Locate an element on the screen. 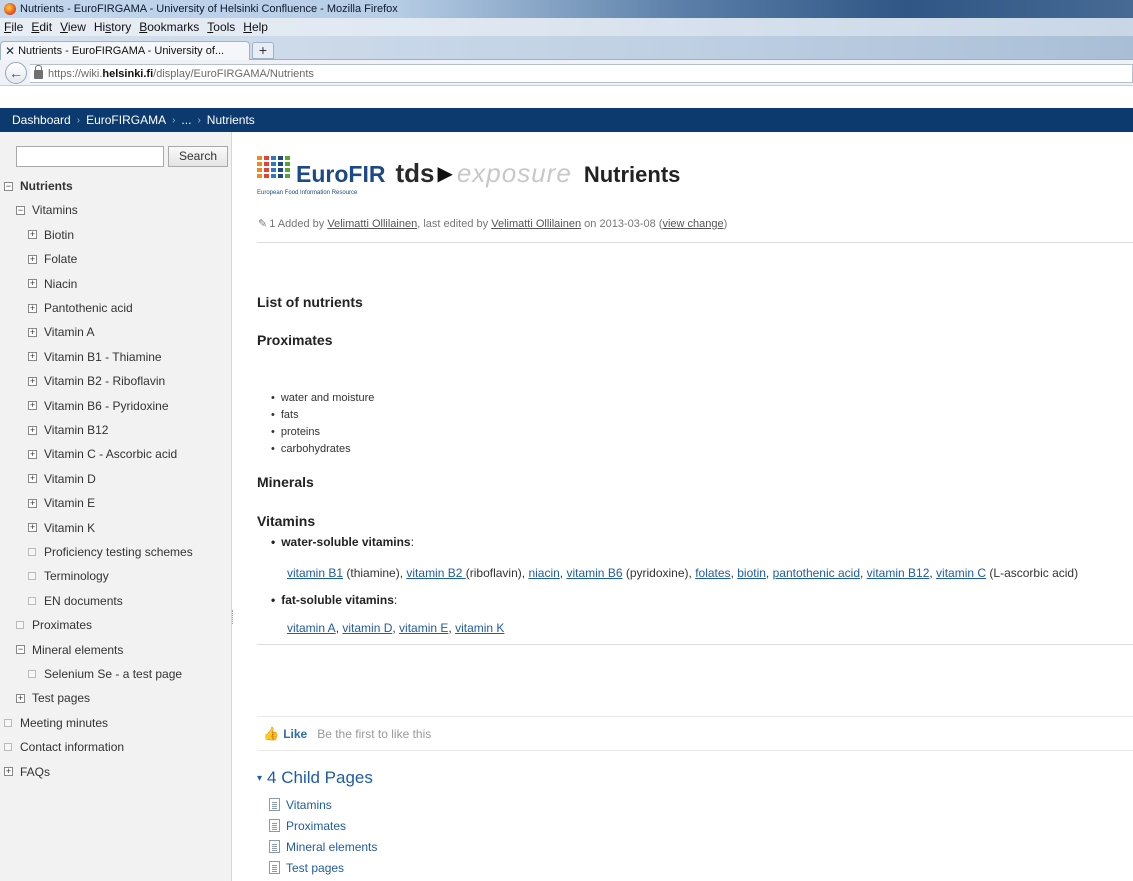 The width and height of the screenshot is (1133, 881). view-change-link: view change is located at coordinates (692, 224).